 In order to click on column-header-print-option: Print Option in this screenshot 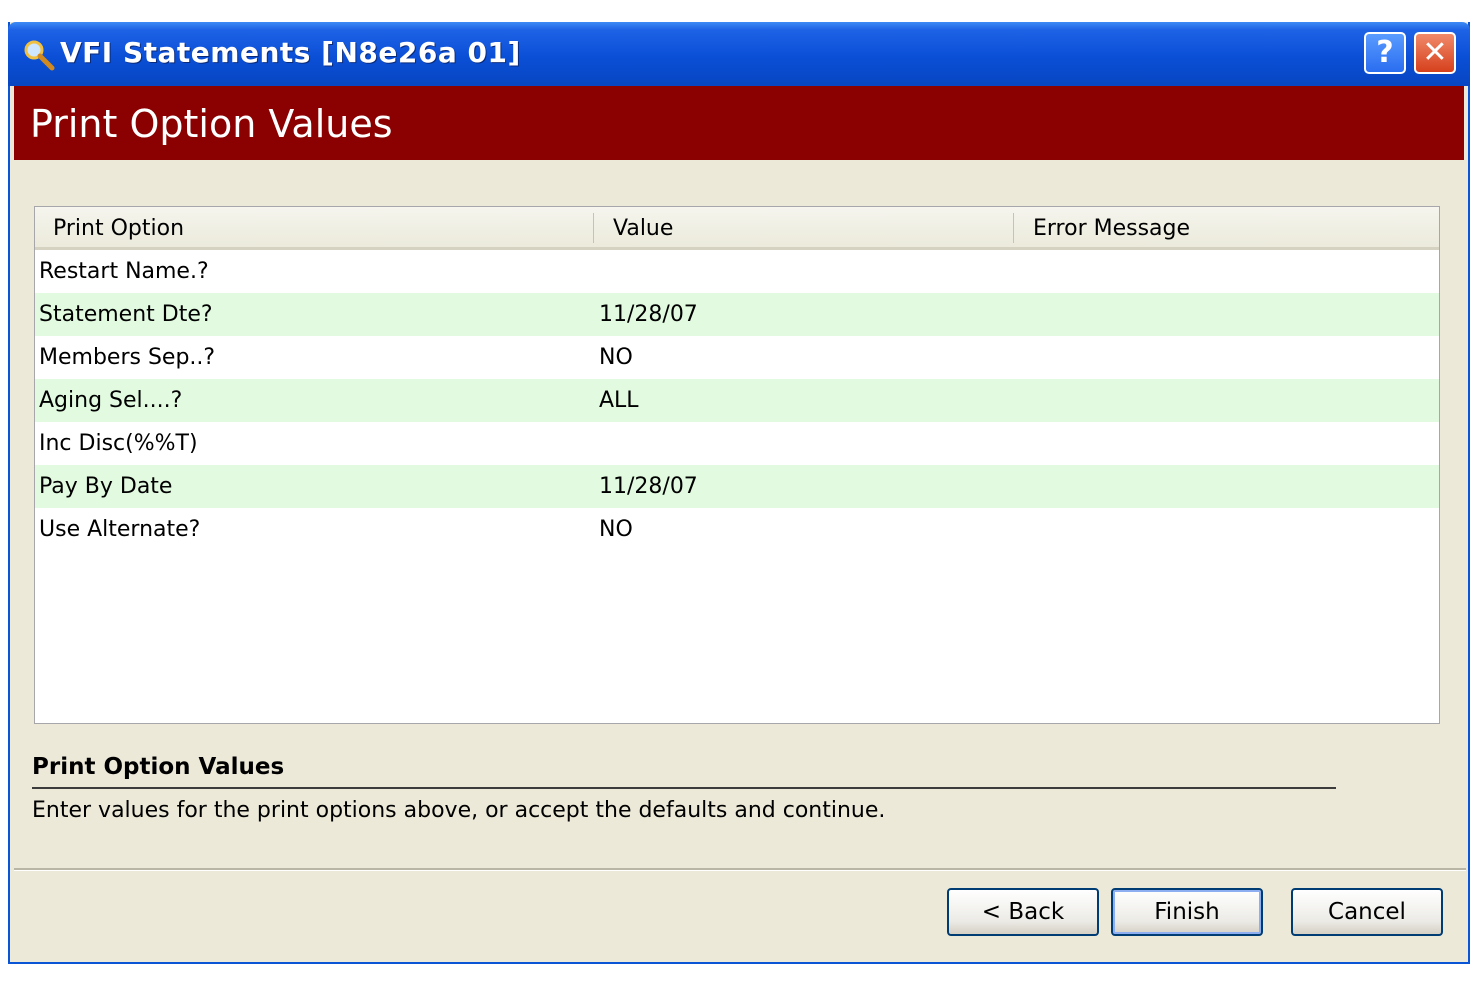, I will do `click(118, 227)`.